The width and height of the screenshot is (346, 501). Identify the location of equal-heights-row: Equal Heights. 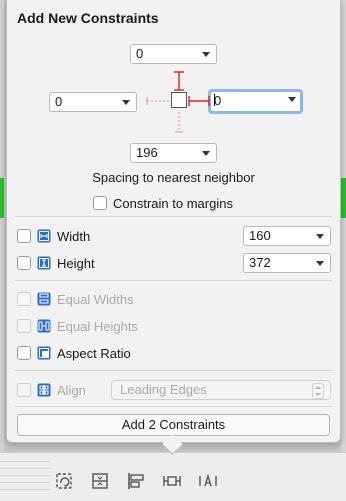
(77, 326).